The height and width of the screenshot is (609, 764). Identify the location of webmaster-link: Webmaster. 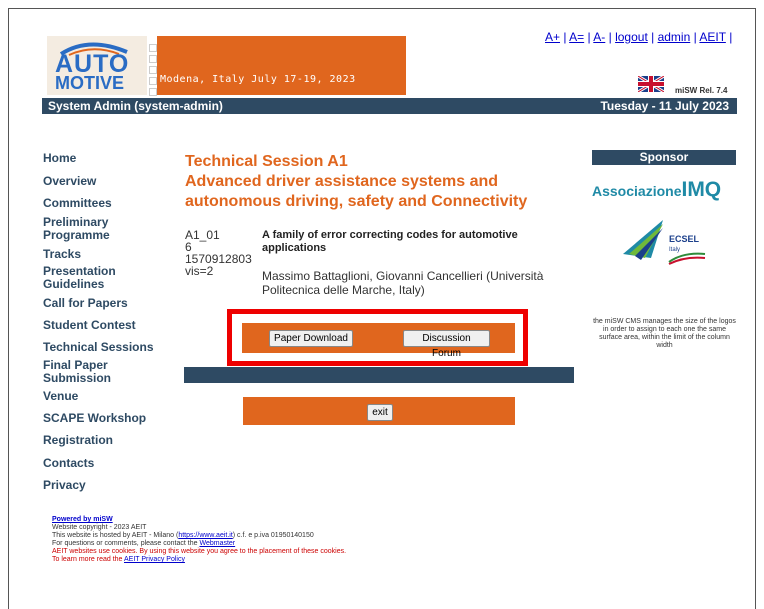
(217, 543).